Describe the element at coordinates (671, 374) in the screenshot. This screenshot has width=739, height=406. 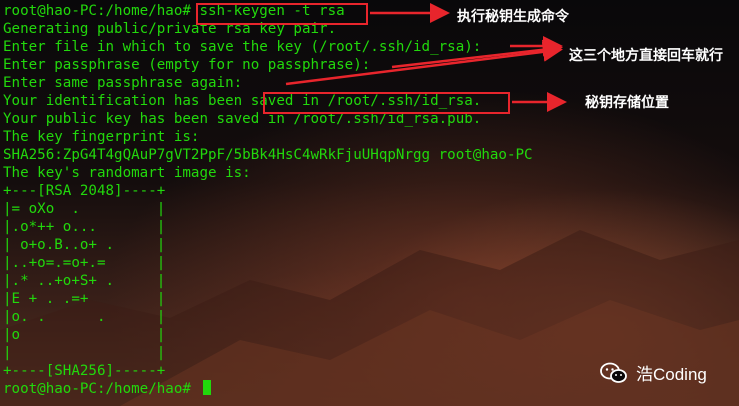
I see `watermark-text: 浩Coding` at that location.